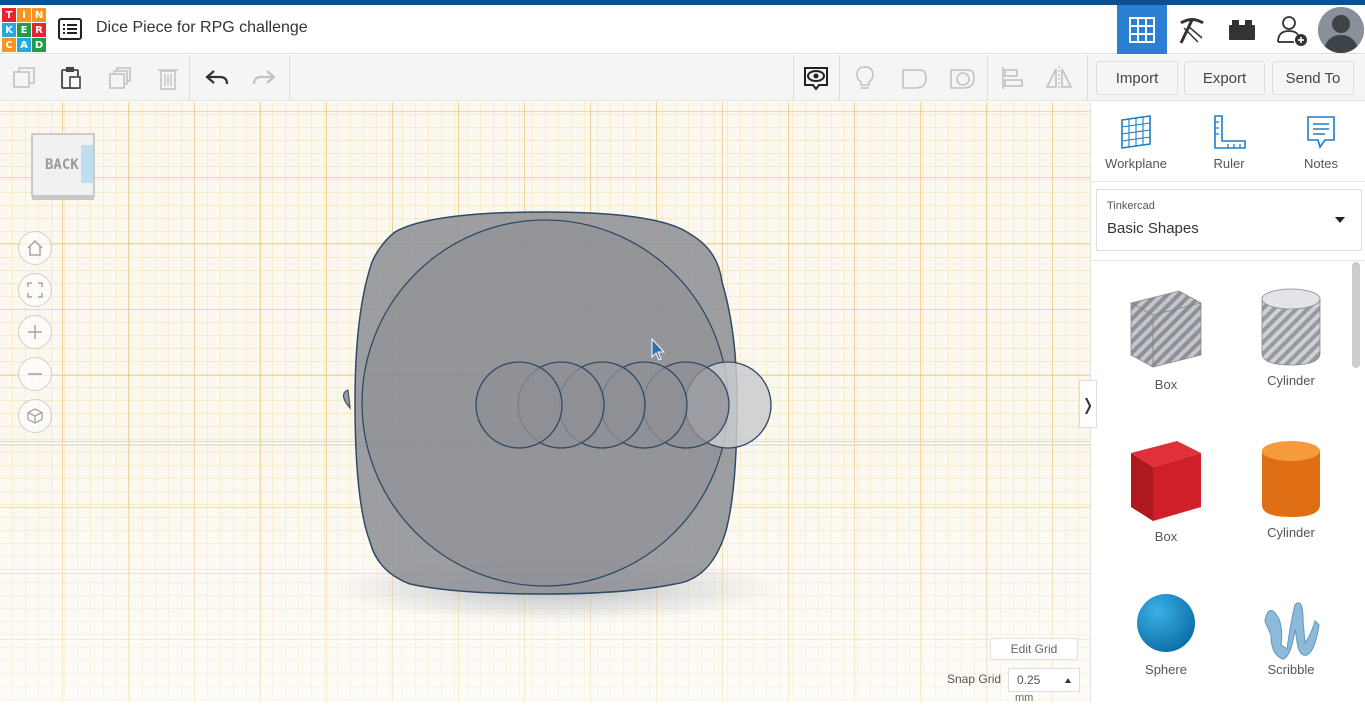 Image resolution: width=1365 pixels, height=705 pixels. I want to click on shape-sphere: Sphere, so click(1166, 635).